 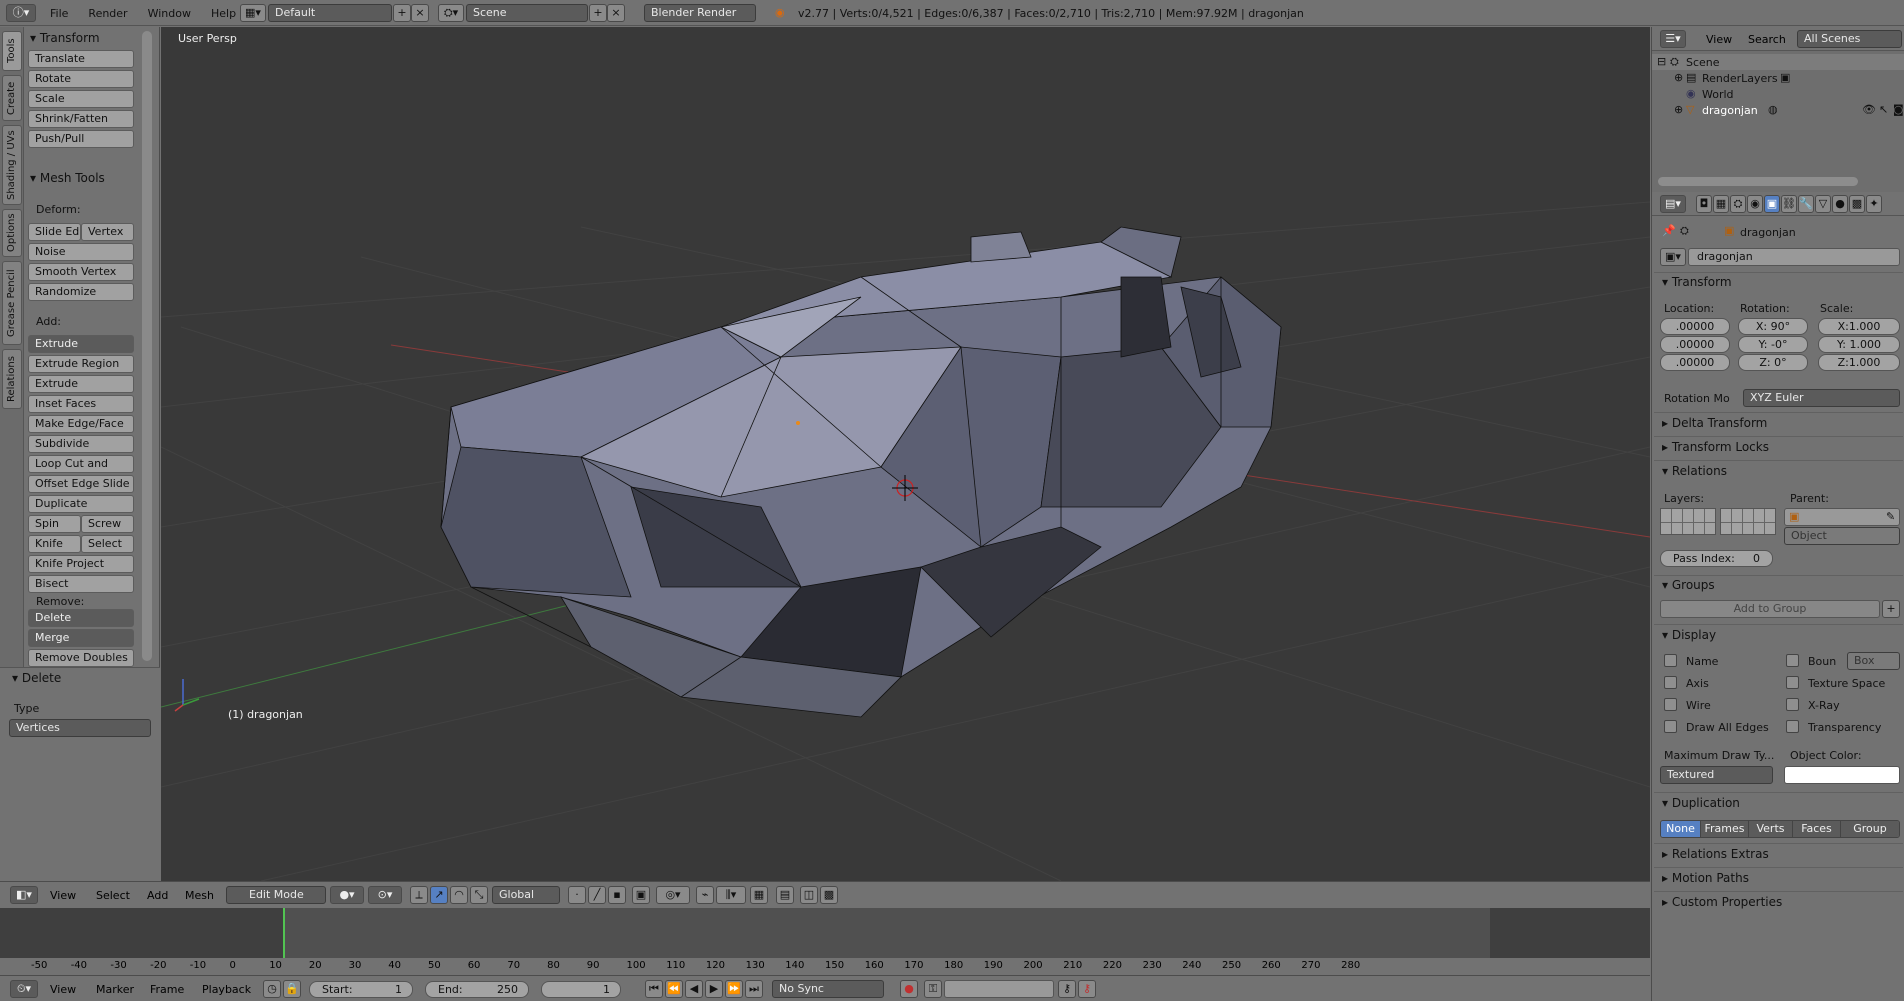 What do you see at coordinates (1673, 257) in the screenshot?
I see `object-browse-icon: ▣▾` at bounding box center [1673, 257].